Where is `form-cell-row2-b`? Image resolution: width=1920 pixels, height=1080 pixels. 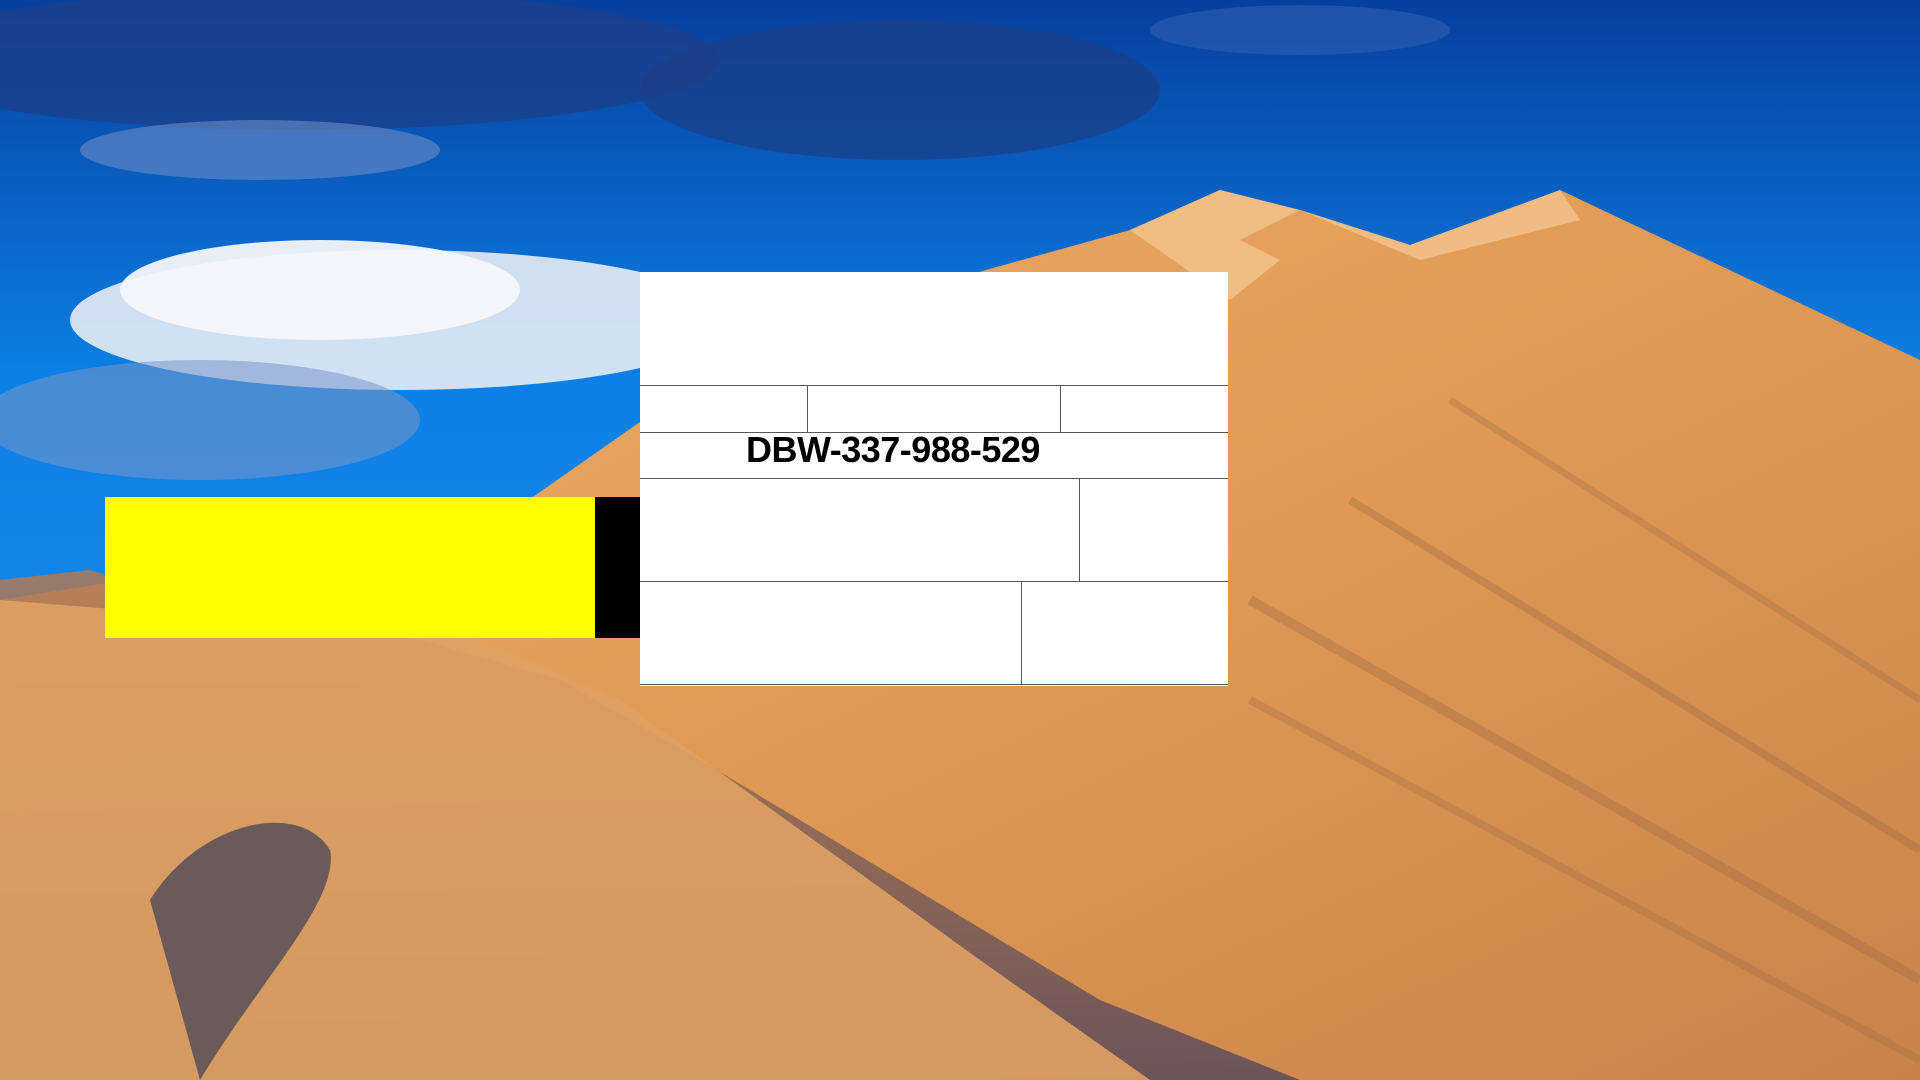 form-cell-row2-b is located at coordinates (934, 409).